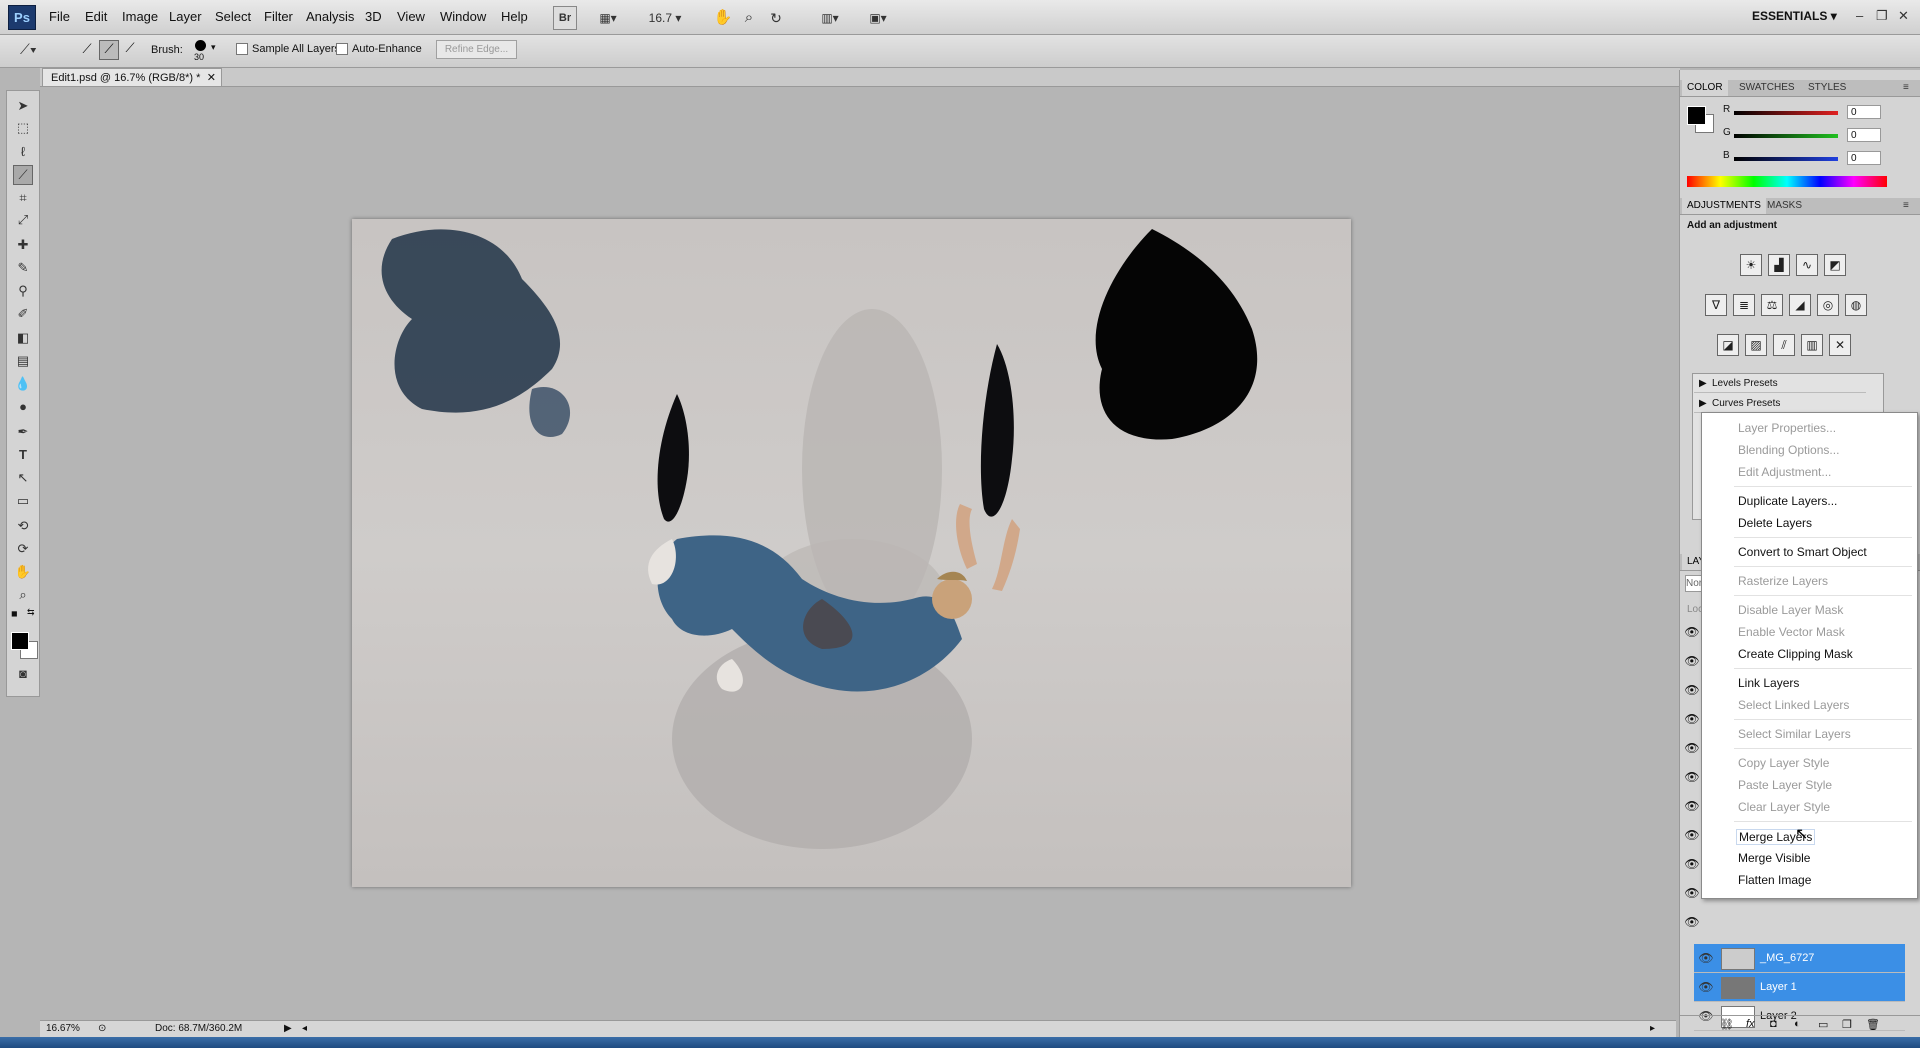 This screenshot has width=1920, height=1048. I want to click on subtract-selection-button: ⟋, so click(130, 49).